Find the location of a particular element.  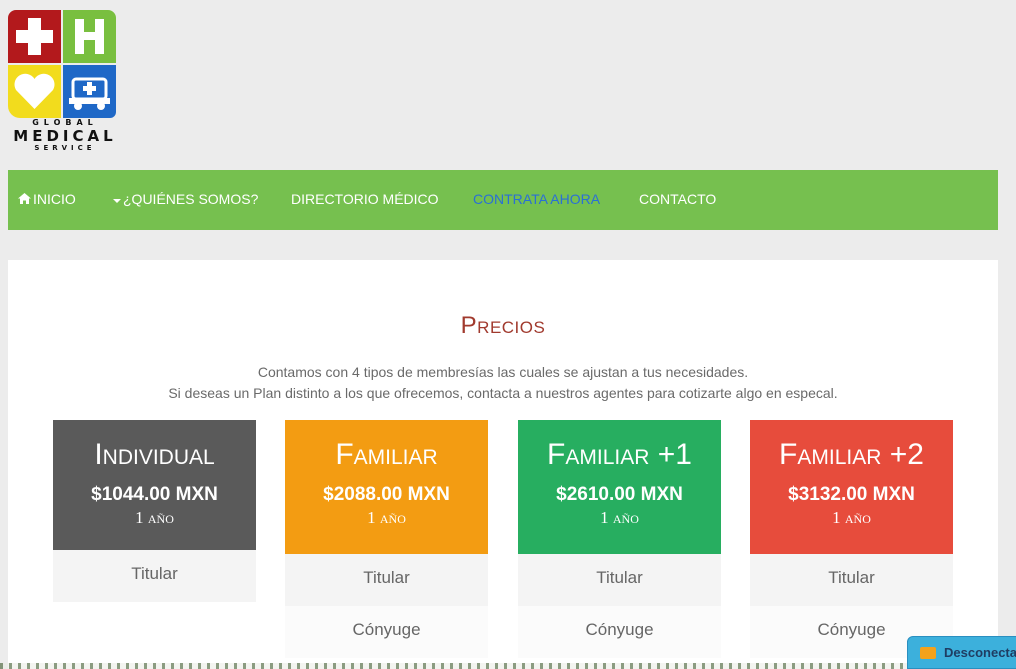

plan-price: $2088.00 MXN is located at coordinates (386, 494).